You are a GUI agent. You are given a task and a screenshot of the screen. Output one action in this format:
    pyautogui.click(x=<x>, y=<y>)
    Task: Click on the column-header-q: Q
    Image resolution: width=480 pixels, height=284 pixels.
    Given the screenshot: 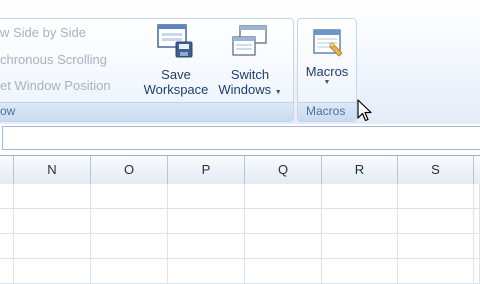 What is the action you would take?
    pyautogui.click(x=283, y=170)
    